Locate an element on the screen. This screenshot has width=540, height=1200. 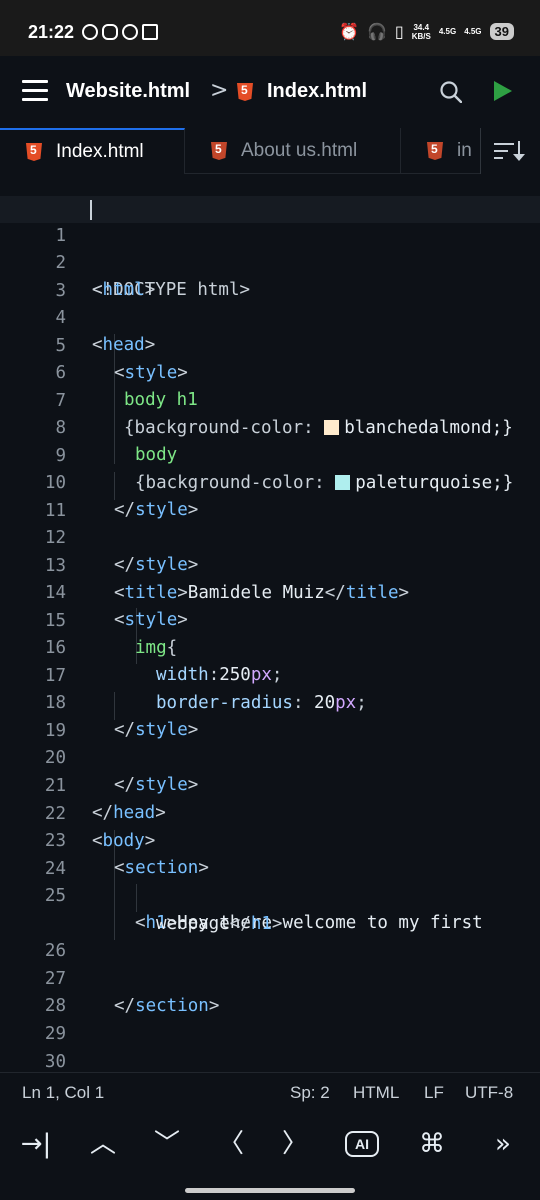
play-store-icon is located at coordinates (150, 32).